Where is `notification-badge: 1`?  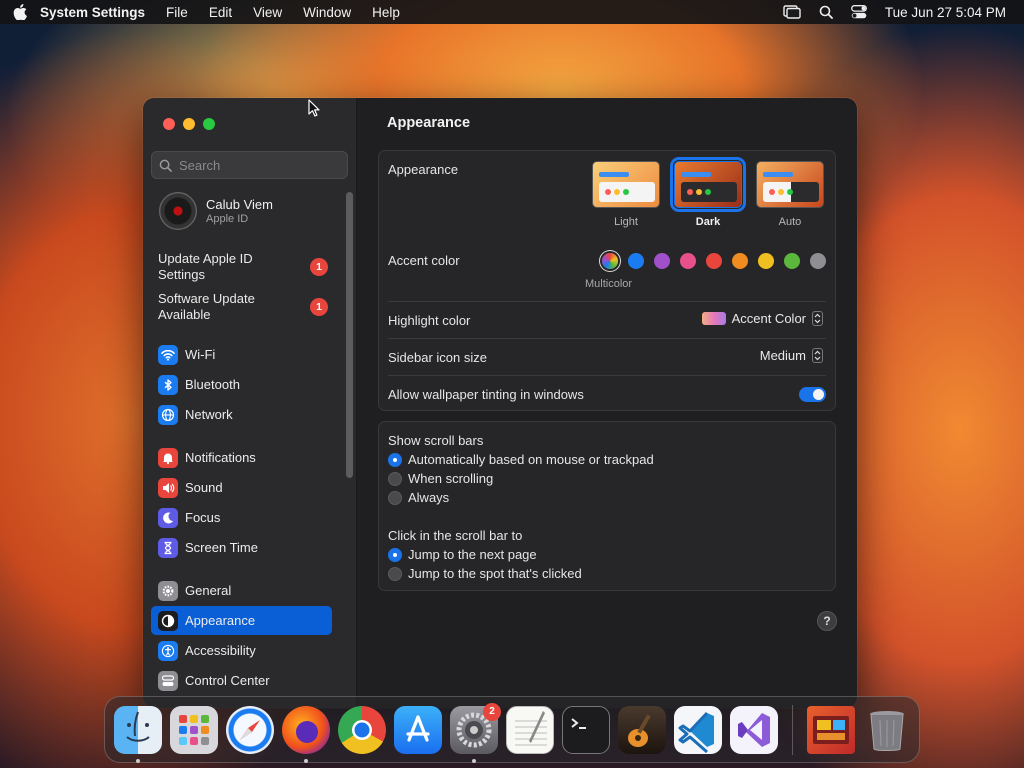
notification-badge: 1 is located at coordinates (319, 307).